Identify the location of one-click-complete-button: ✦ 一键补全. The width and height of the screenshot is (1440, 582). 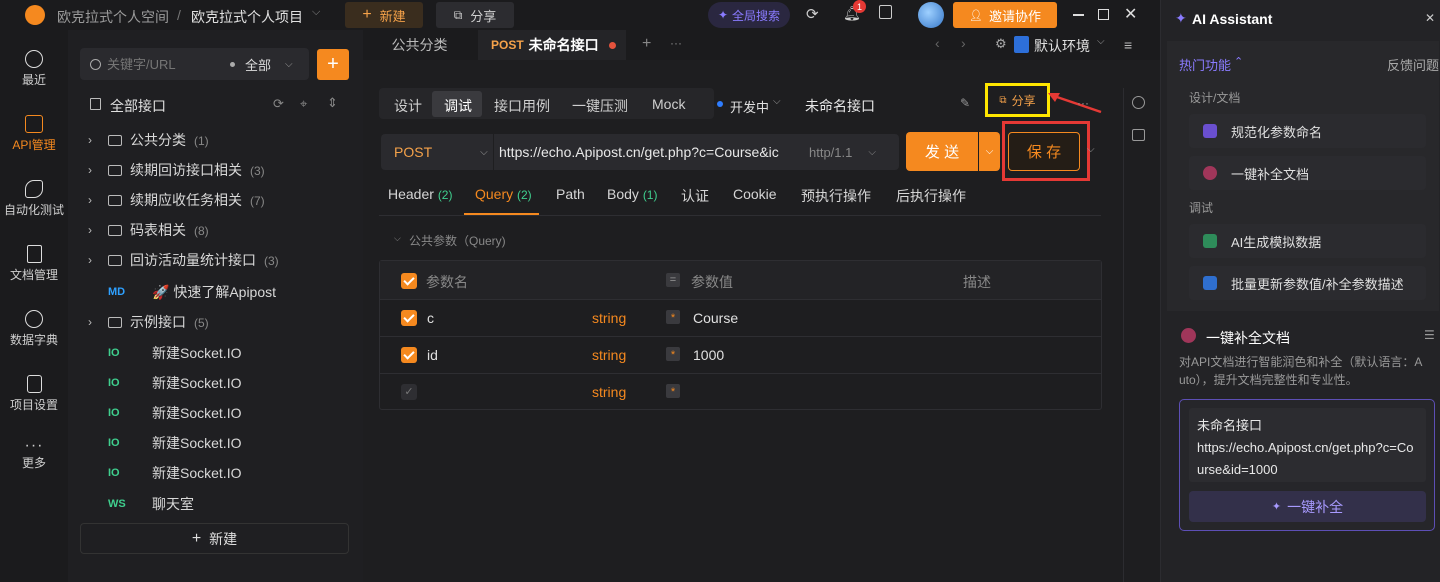
(1307, 506).